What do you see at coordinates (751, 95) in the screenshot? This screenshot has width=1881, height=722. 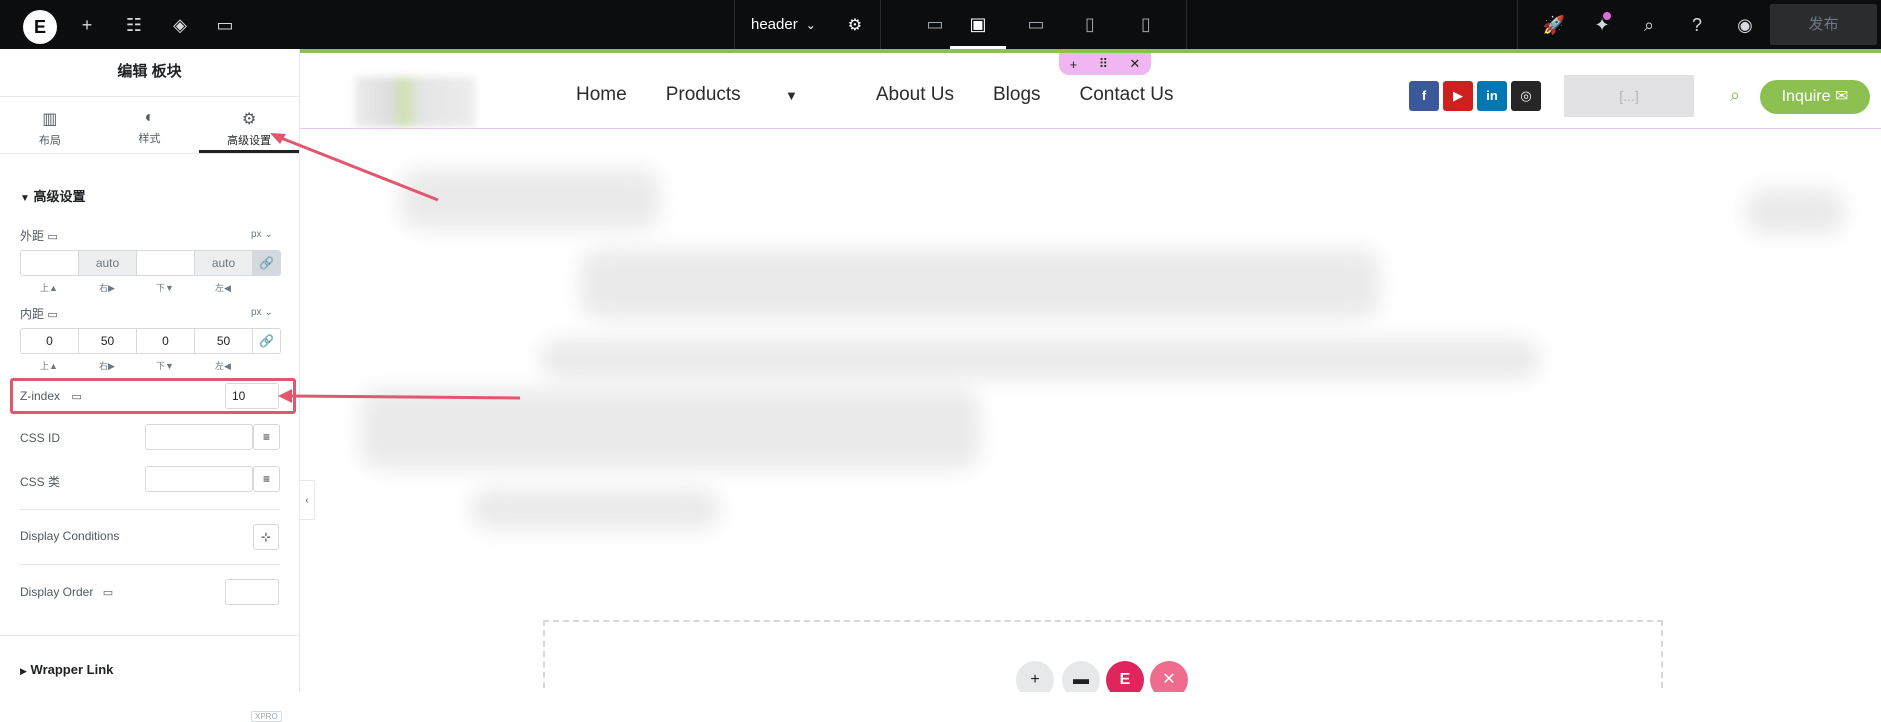 I see `nav-products: Products ▼` at bounding box center [751, 95].